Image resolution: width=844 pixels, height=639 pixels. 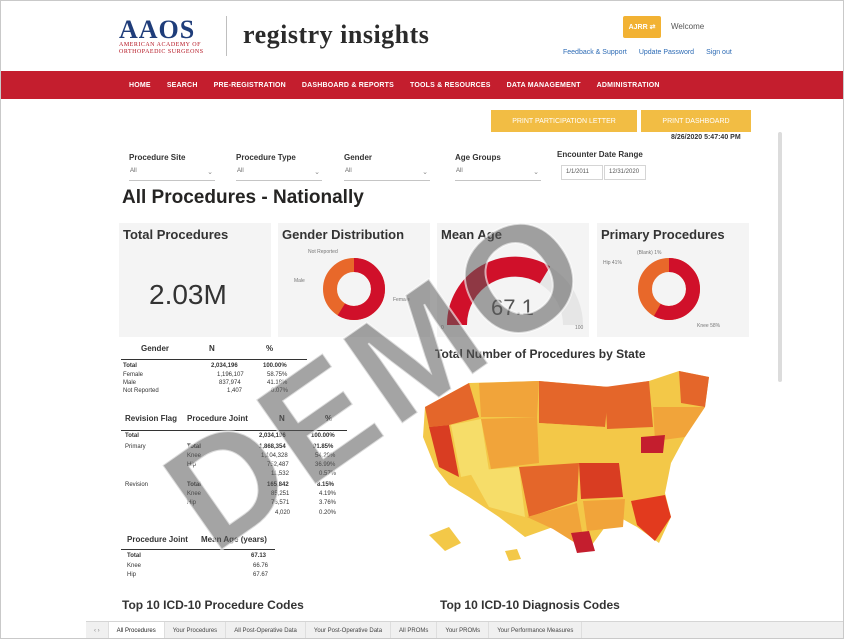 I want to click on table-cell: 4,020, so click(x=283, y=513).